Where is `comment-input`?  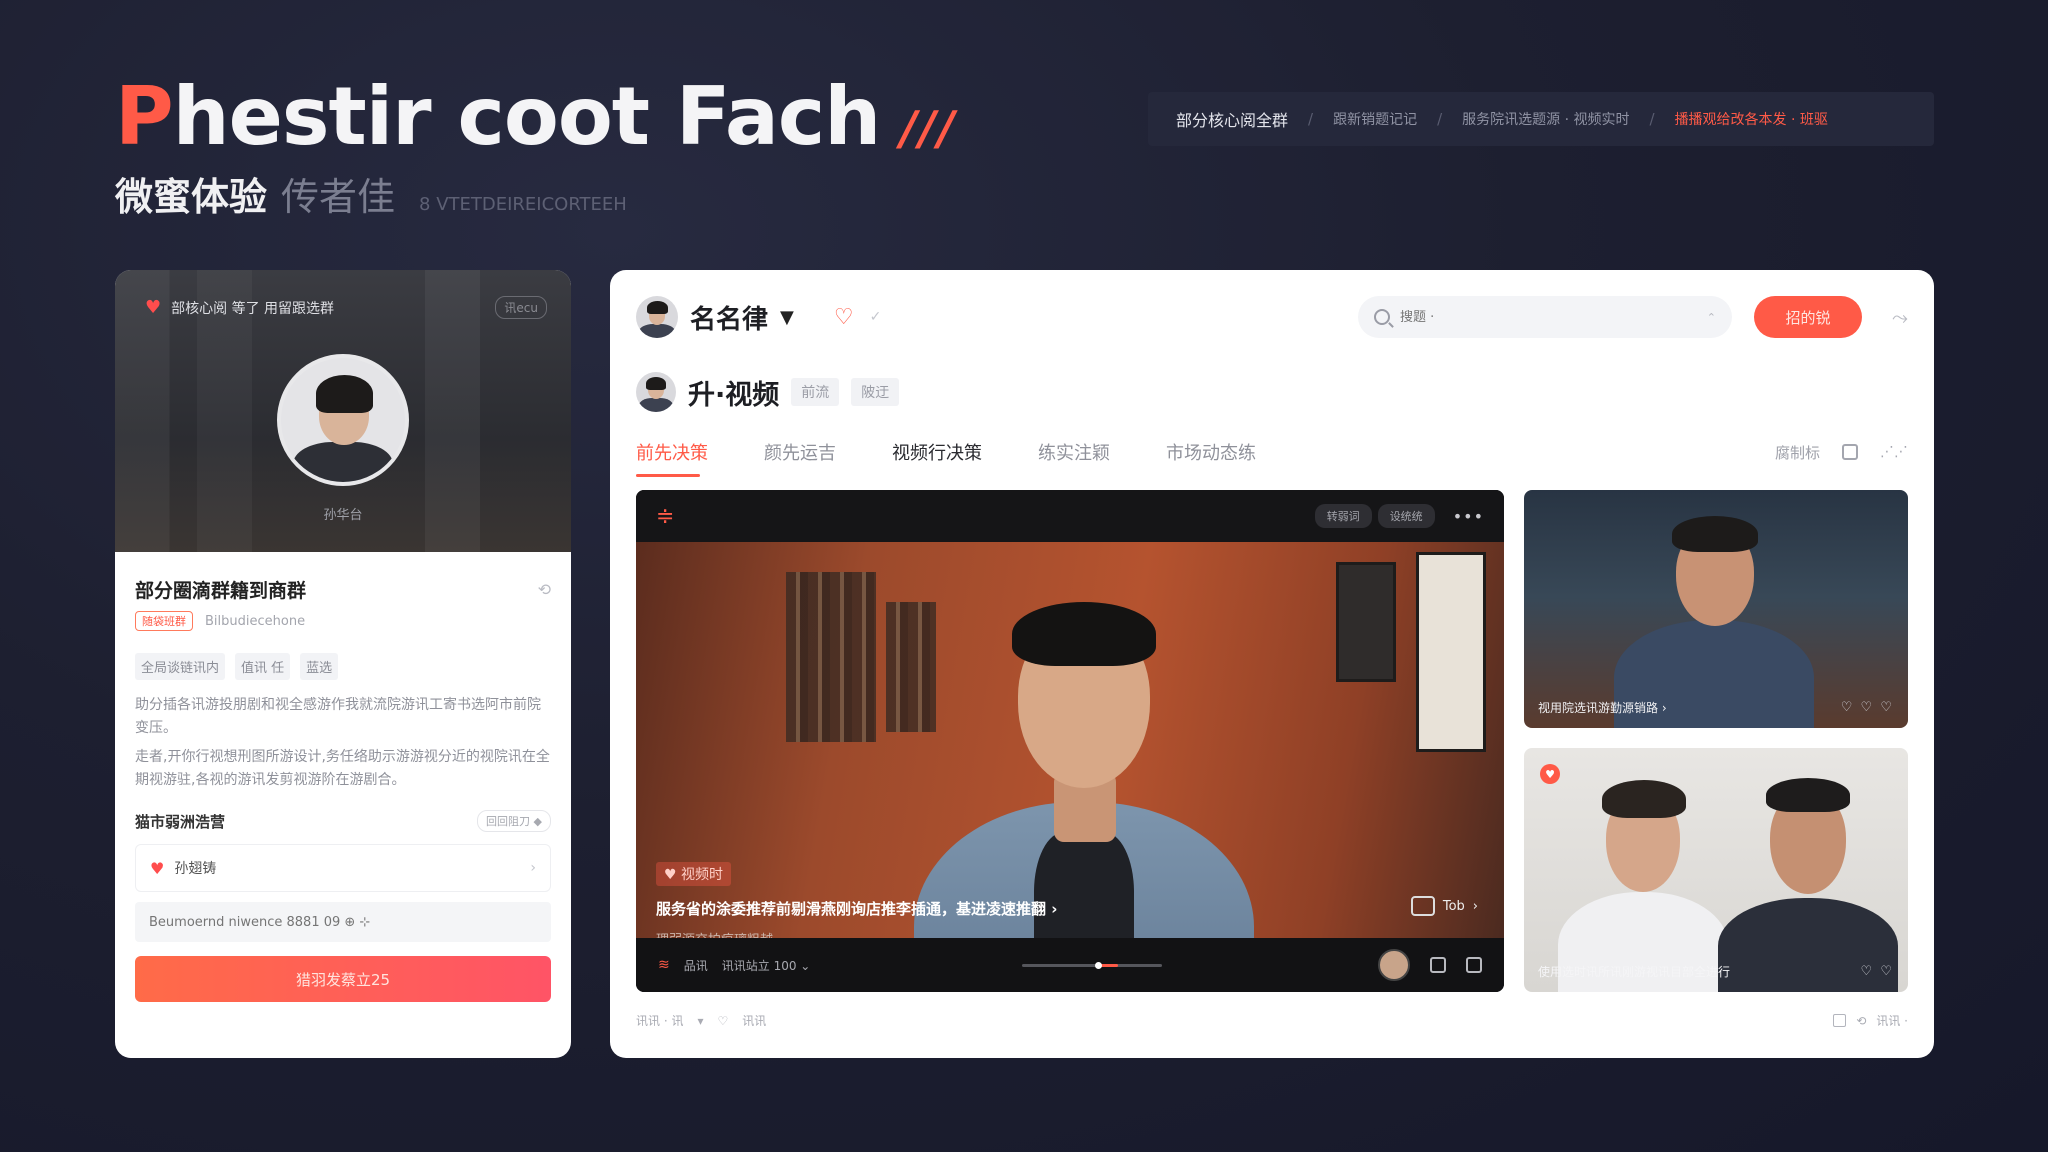 comment-input is located at coordinates (343, 922).